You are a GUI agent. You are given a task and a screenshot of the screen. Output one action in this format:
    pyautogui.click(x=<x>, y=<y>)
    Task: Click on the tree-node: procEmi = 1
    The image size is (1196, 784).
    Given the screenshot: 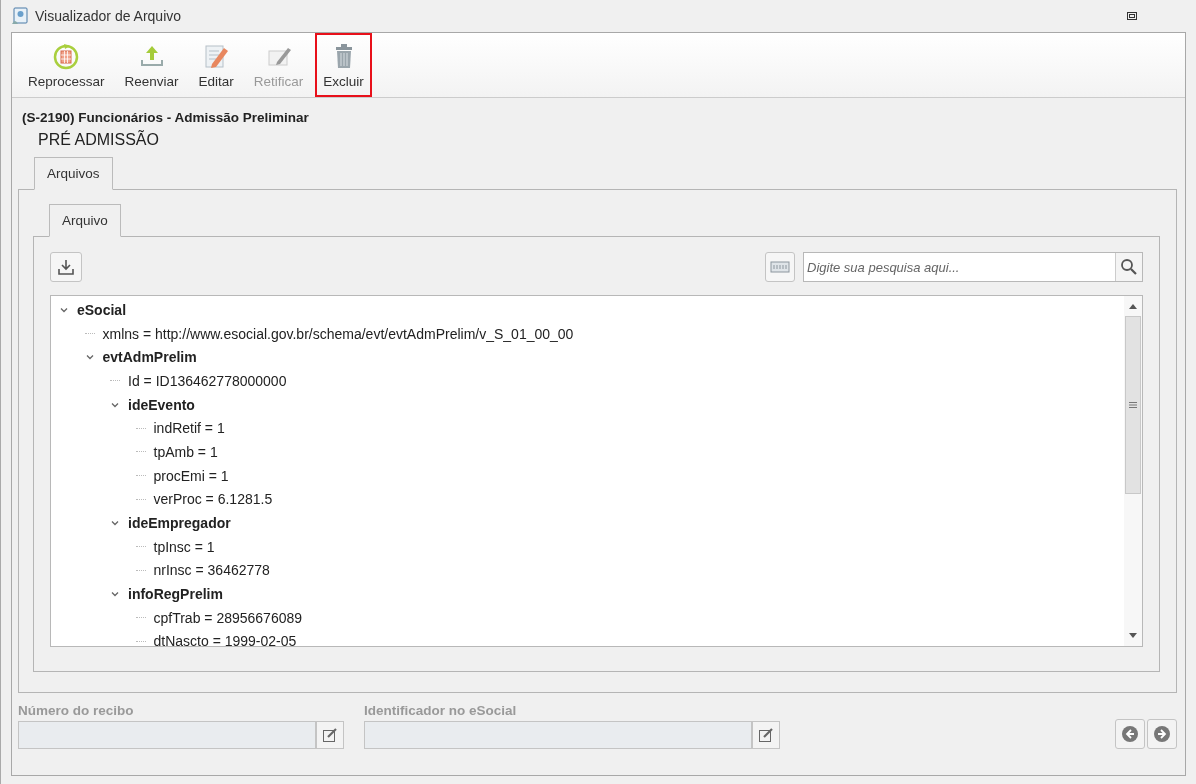 What is the action you would take?
    pyautogui.click(x=191, y=475)
    